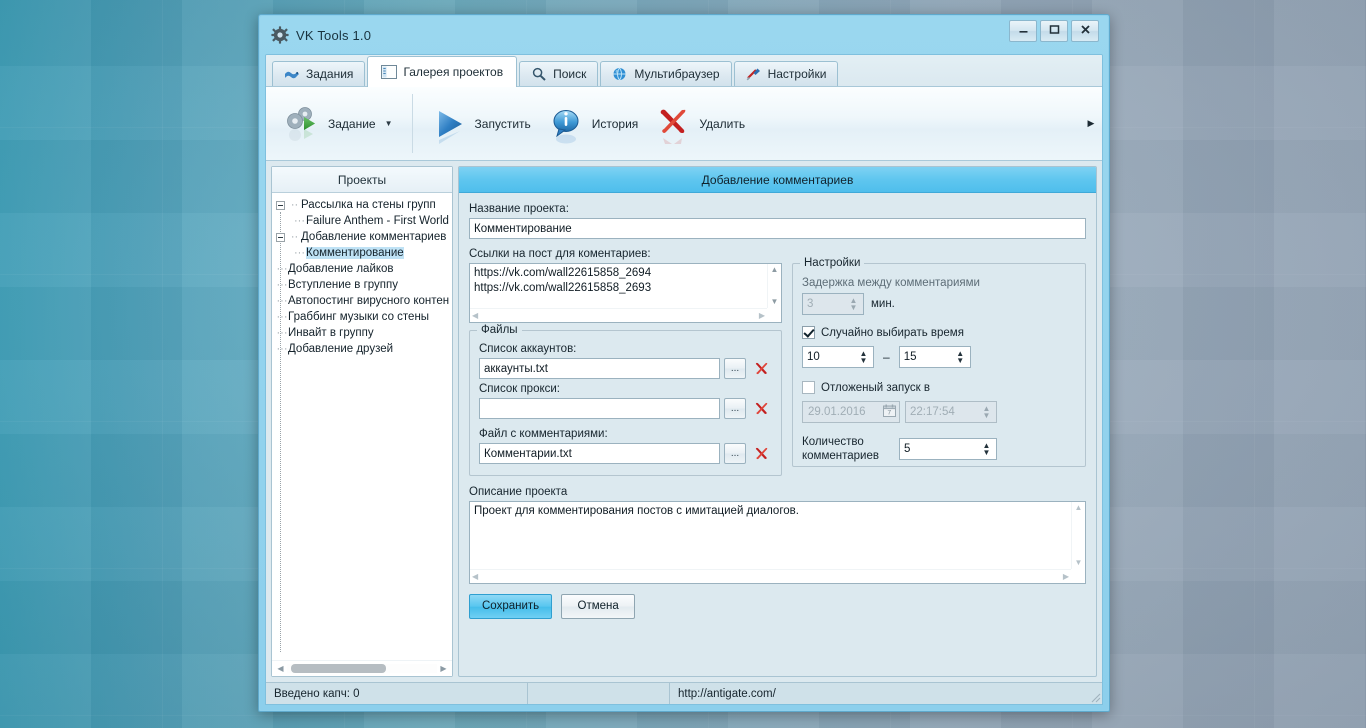  I want to click on status-bar: Введено капч: 0 http://antigate.com/, so click(684, 693).